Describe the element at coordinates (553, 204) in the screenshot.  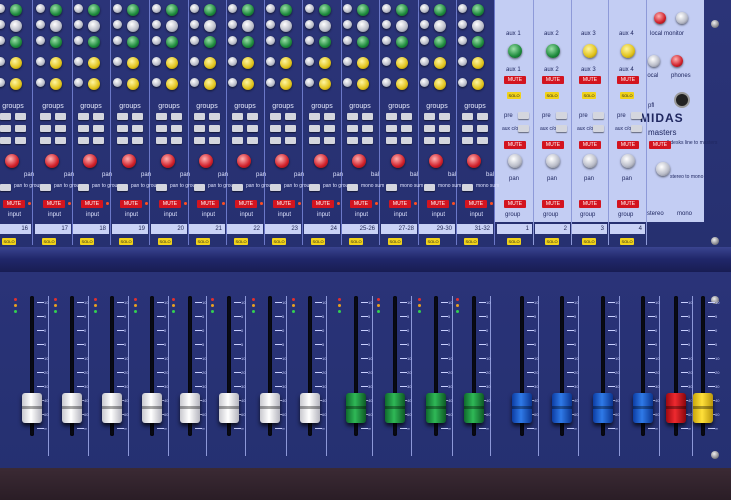
I see `group-mute-button-2: MUTE` at that location.